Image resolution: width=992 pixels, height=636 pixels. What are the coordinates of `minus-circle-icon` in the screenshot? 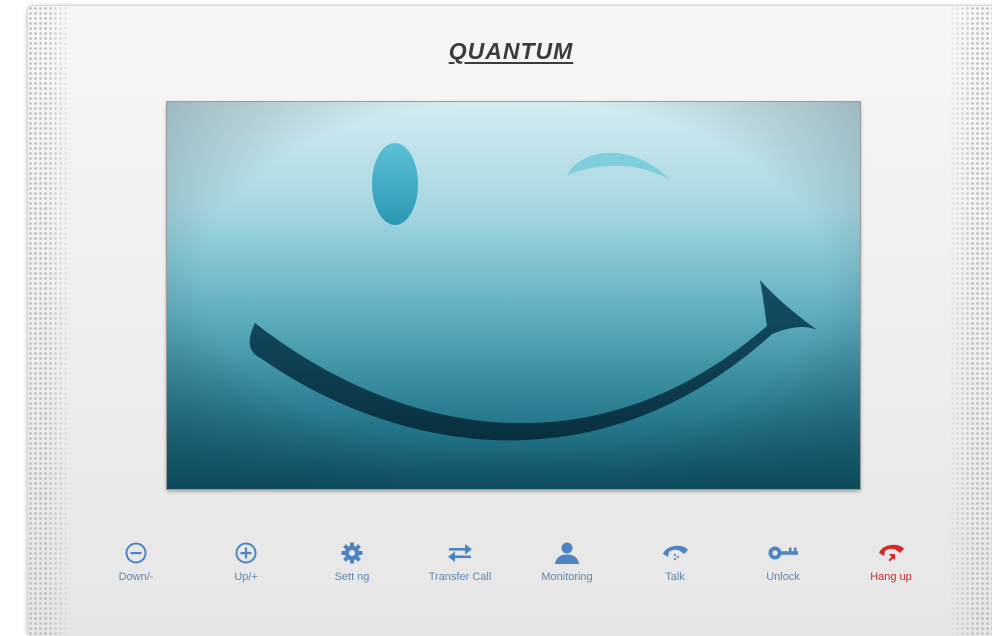 It's located at (136, 556).